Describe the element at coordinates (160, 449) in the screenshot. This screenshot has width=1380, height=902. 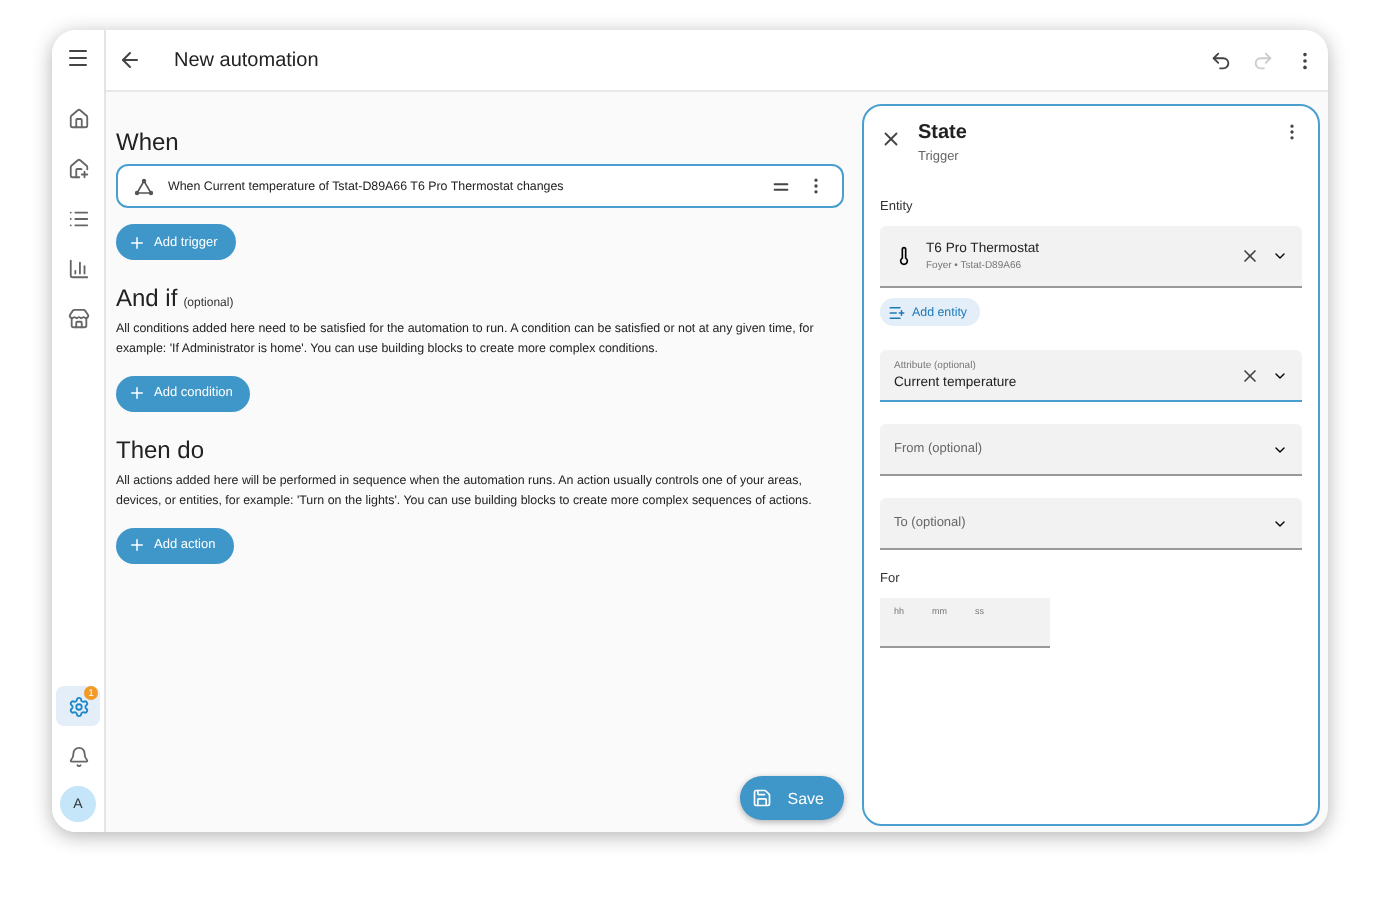
I see `section-title: Then do` at that location.